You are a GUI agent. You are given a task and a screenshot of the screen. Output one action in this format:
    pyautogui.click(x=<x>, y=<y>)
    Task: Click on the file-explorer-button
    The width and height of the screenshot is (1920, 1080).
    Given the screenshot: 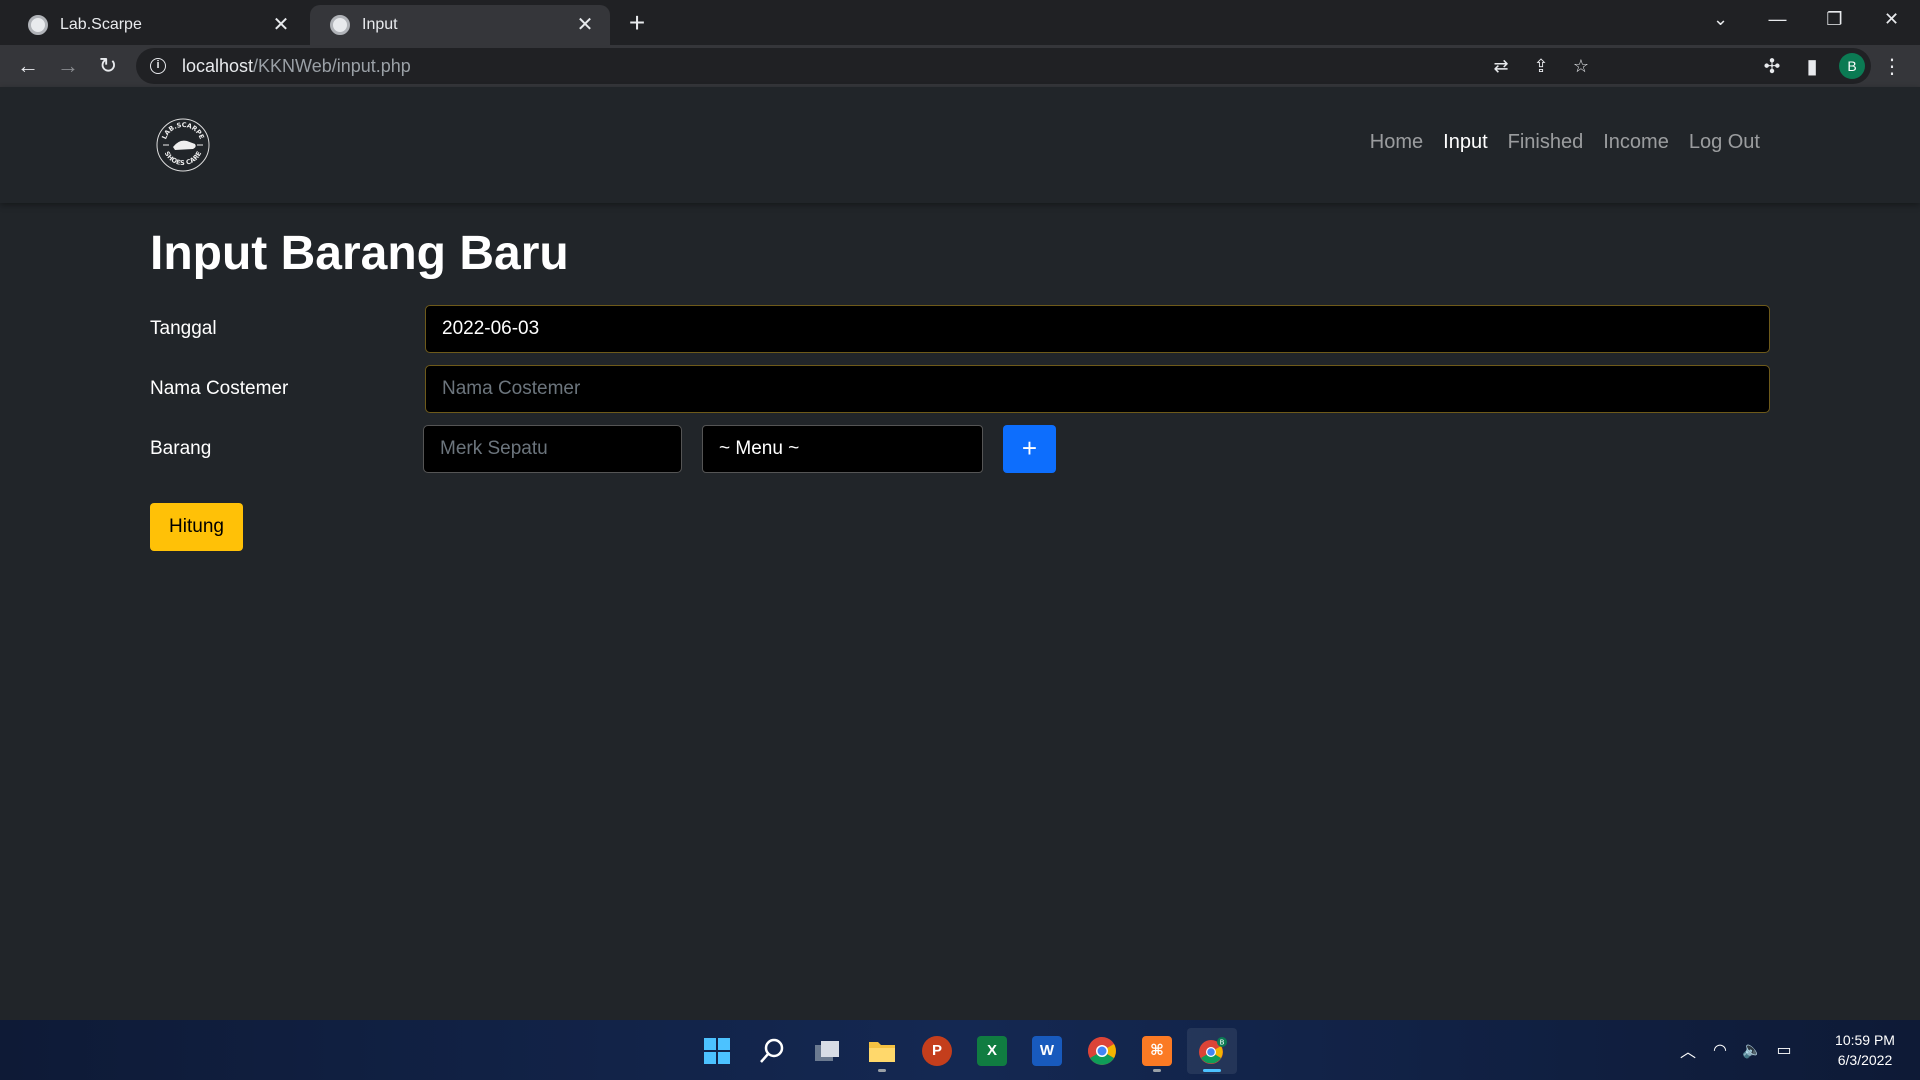 What is the action you would take?
    pyautogui.click(x=882, y=1051)
    